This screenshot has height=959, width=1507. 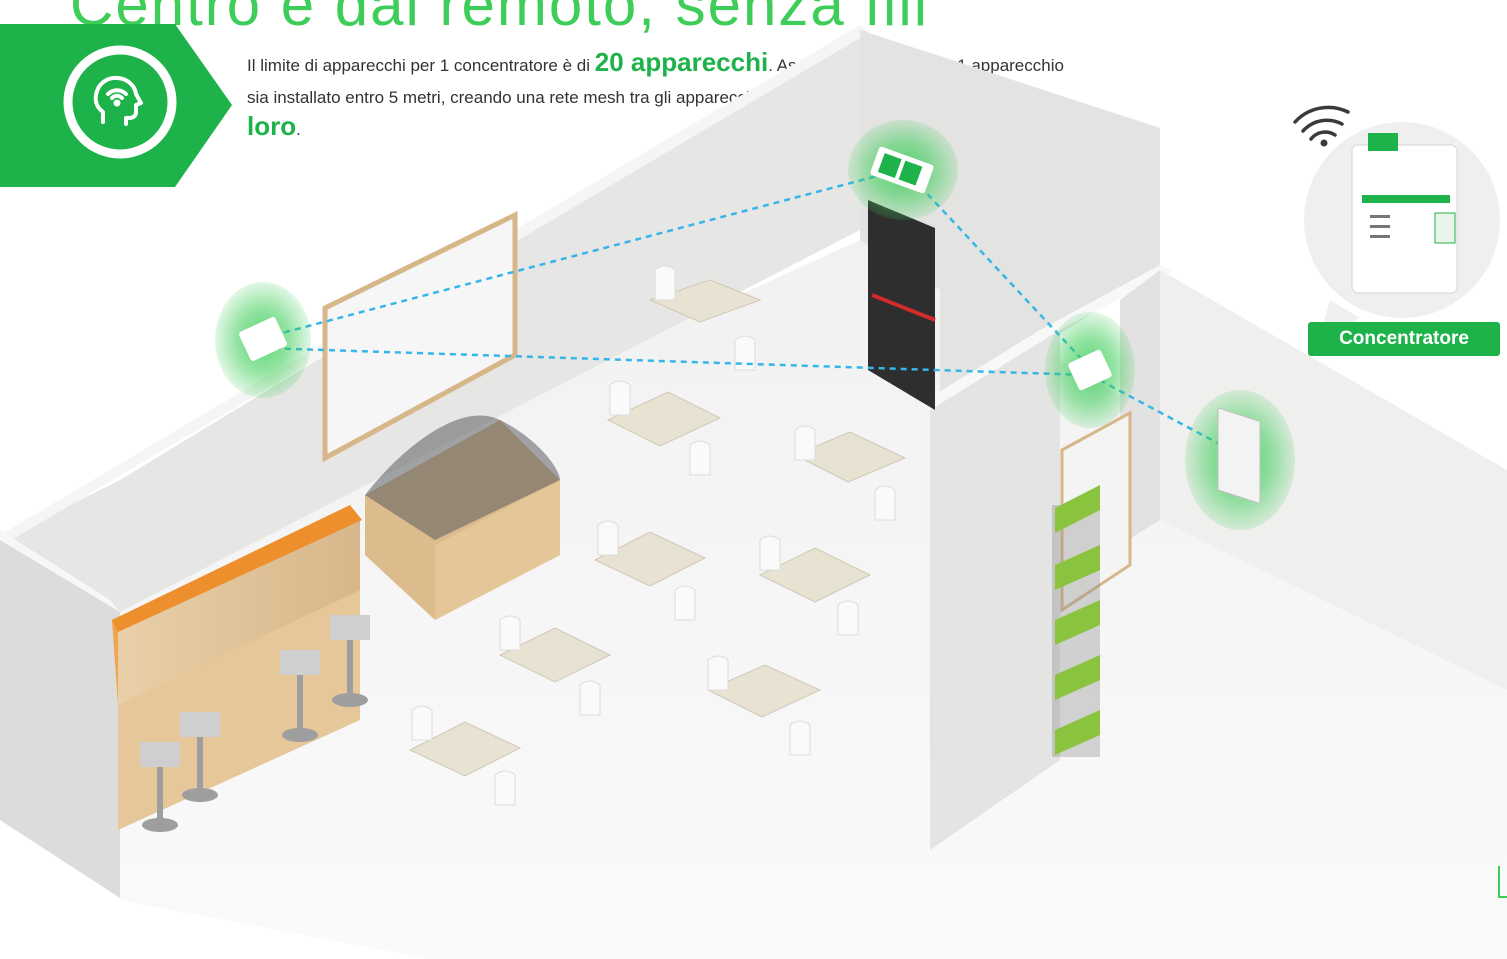 I want to click on electrical-panel, so click(x=1240, y=460).